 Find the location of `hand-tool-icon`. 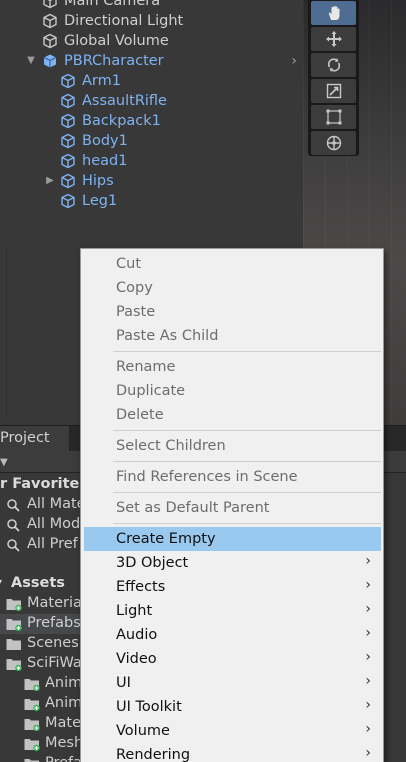

hand-tool-icon is located at coordinates (333, 13).